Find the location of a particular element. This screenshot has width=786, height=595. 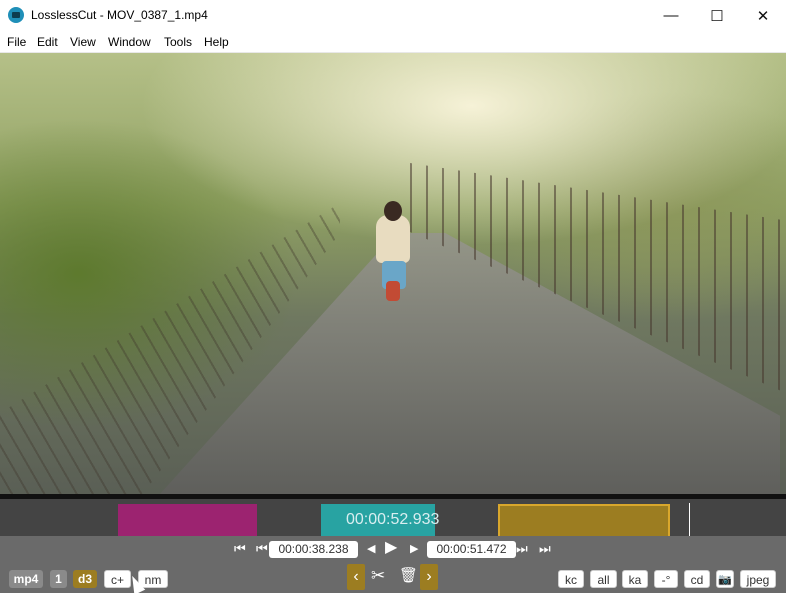

step-back-icon: ◀ is located at coordinates (371, 549).